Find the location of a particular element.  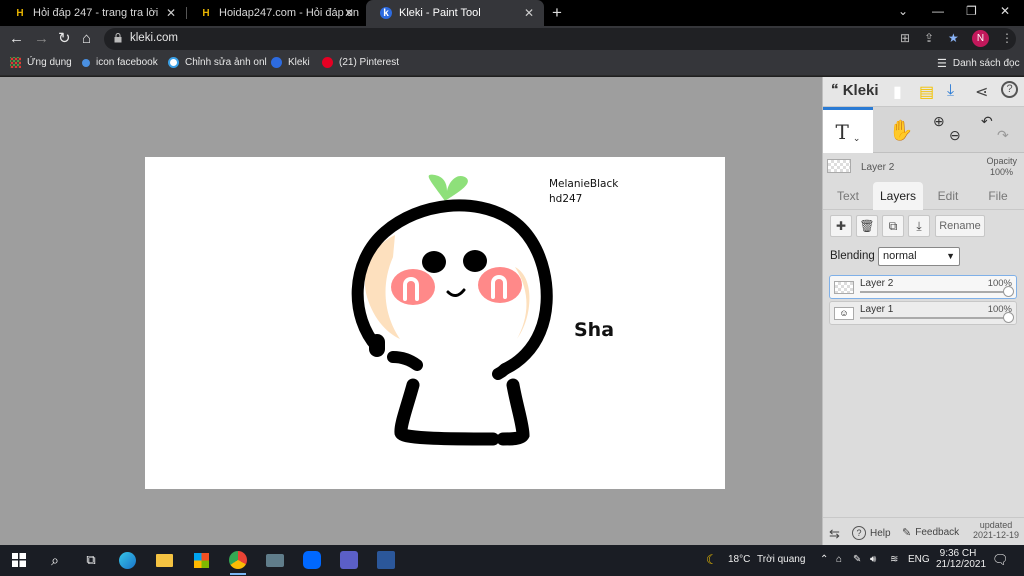

help-label: Help is located at coordinates (880, 533).